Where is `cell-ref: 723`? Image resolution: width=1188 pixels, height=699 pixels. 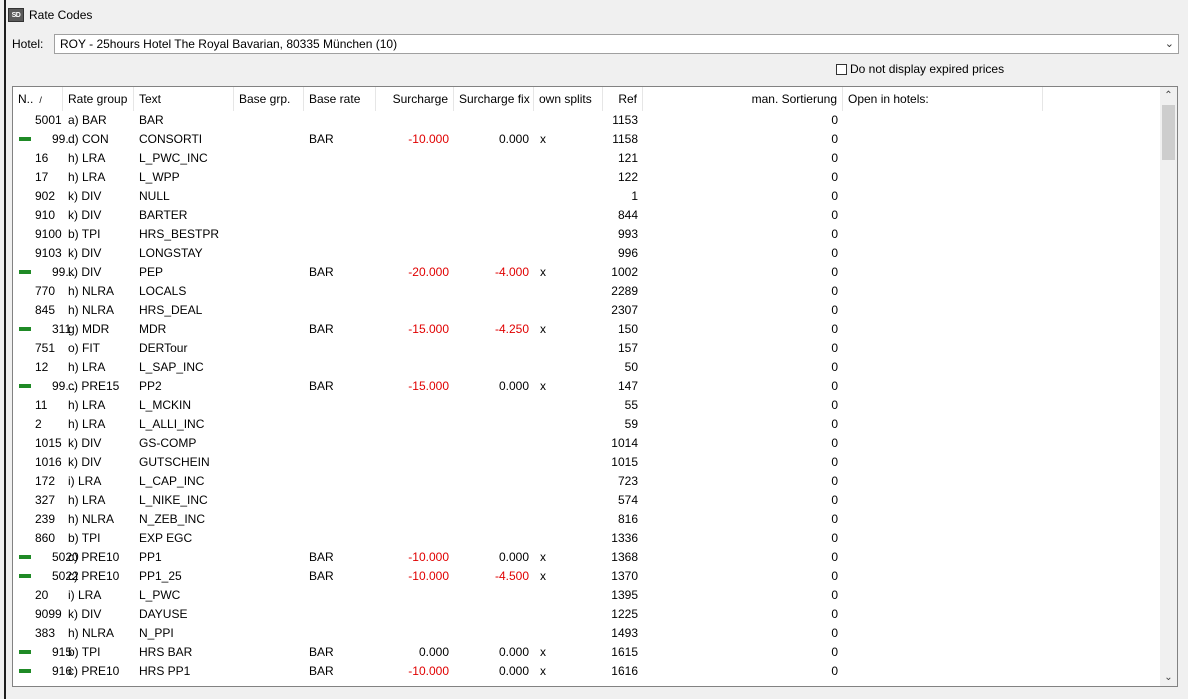 cell-ref: 723 is located at coordinates (627, 481).